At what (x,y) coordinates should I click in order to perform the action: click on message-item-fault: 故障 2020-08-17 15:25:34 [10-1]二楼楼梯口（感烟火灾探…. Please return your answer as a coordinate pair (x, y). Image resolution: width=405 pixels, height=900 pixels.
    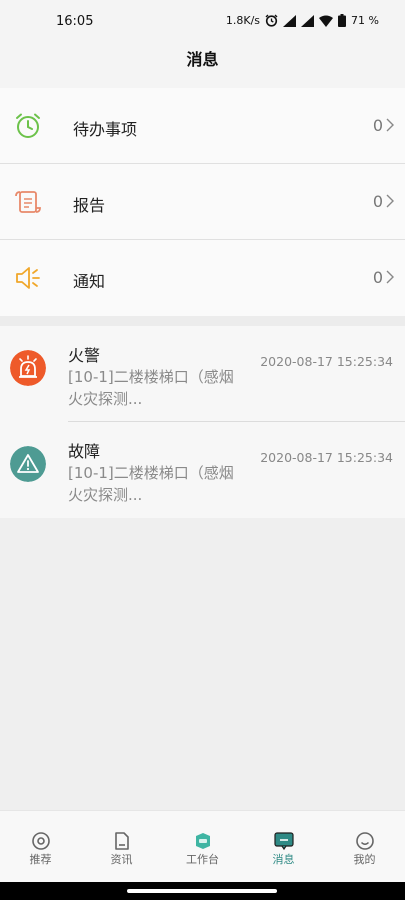
    Looking at the image, I should click on (202, 470).